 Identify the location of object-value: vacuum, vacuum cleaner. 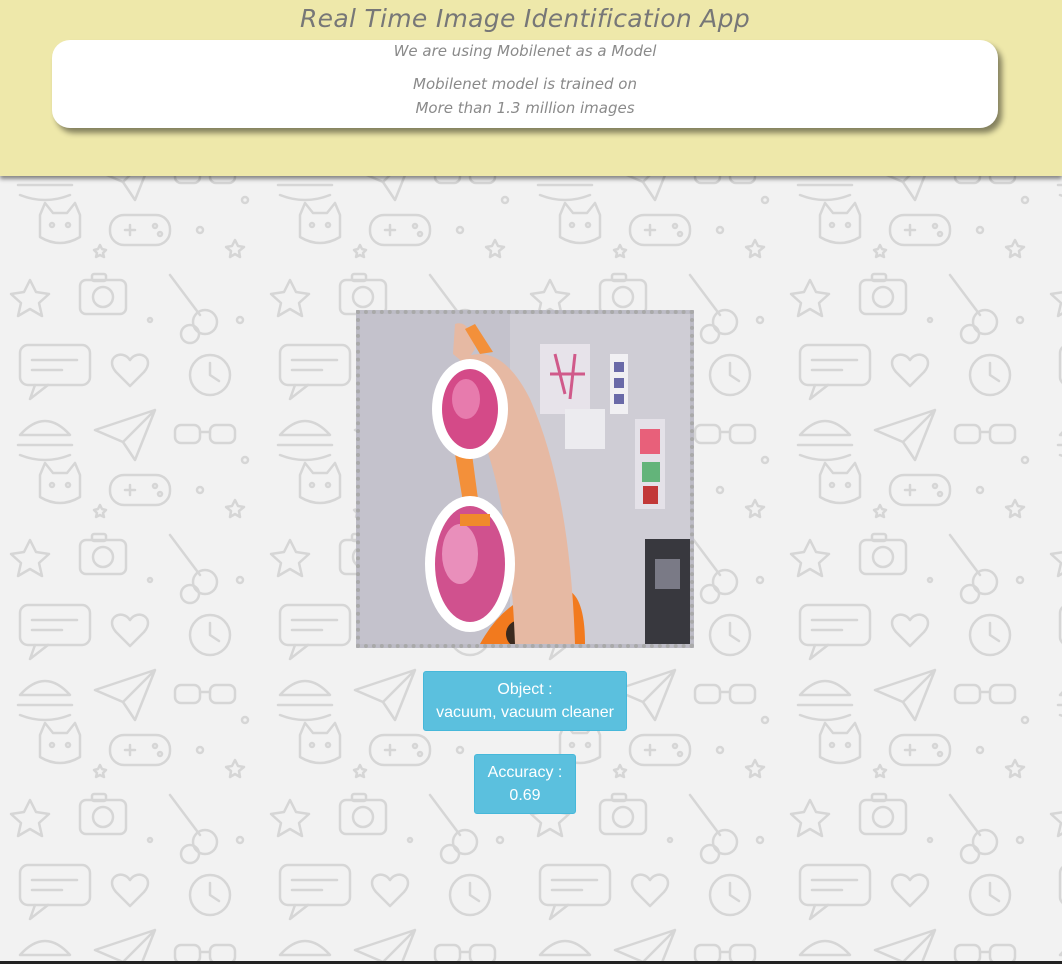
(525, 712).